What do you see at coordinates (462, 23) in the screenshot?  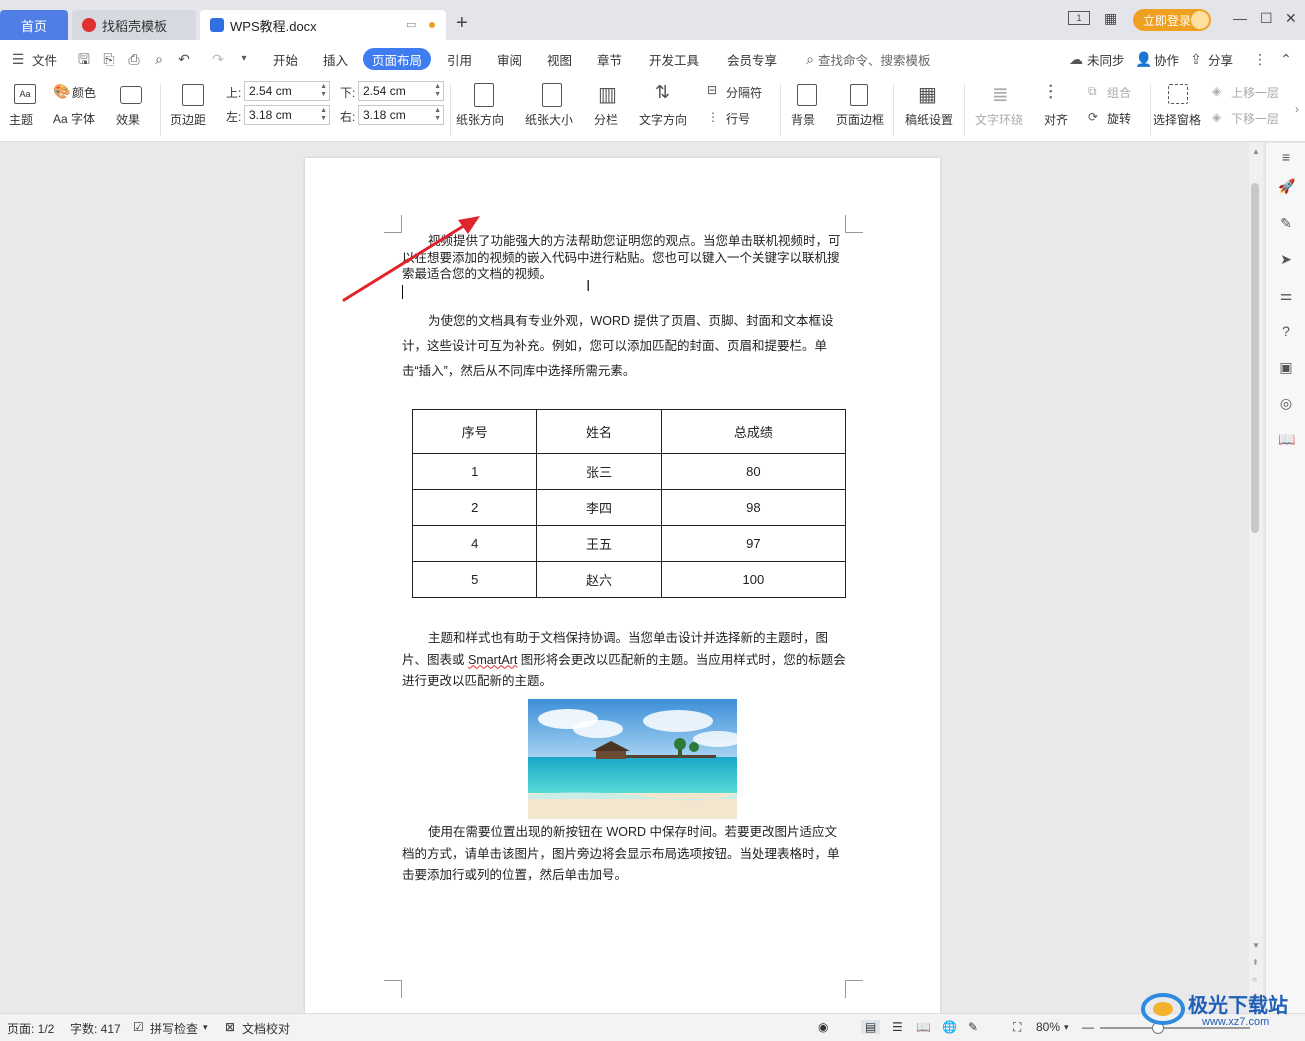 I see `new-tab-button: +` at bounding box center [462, 23].